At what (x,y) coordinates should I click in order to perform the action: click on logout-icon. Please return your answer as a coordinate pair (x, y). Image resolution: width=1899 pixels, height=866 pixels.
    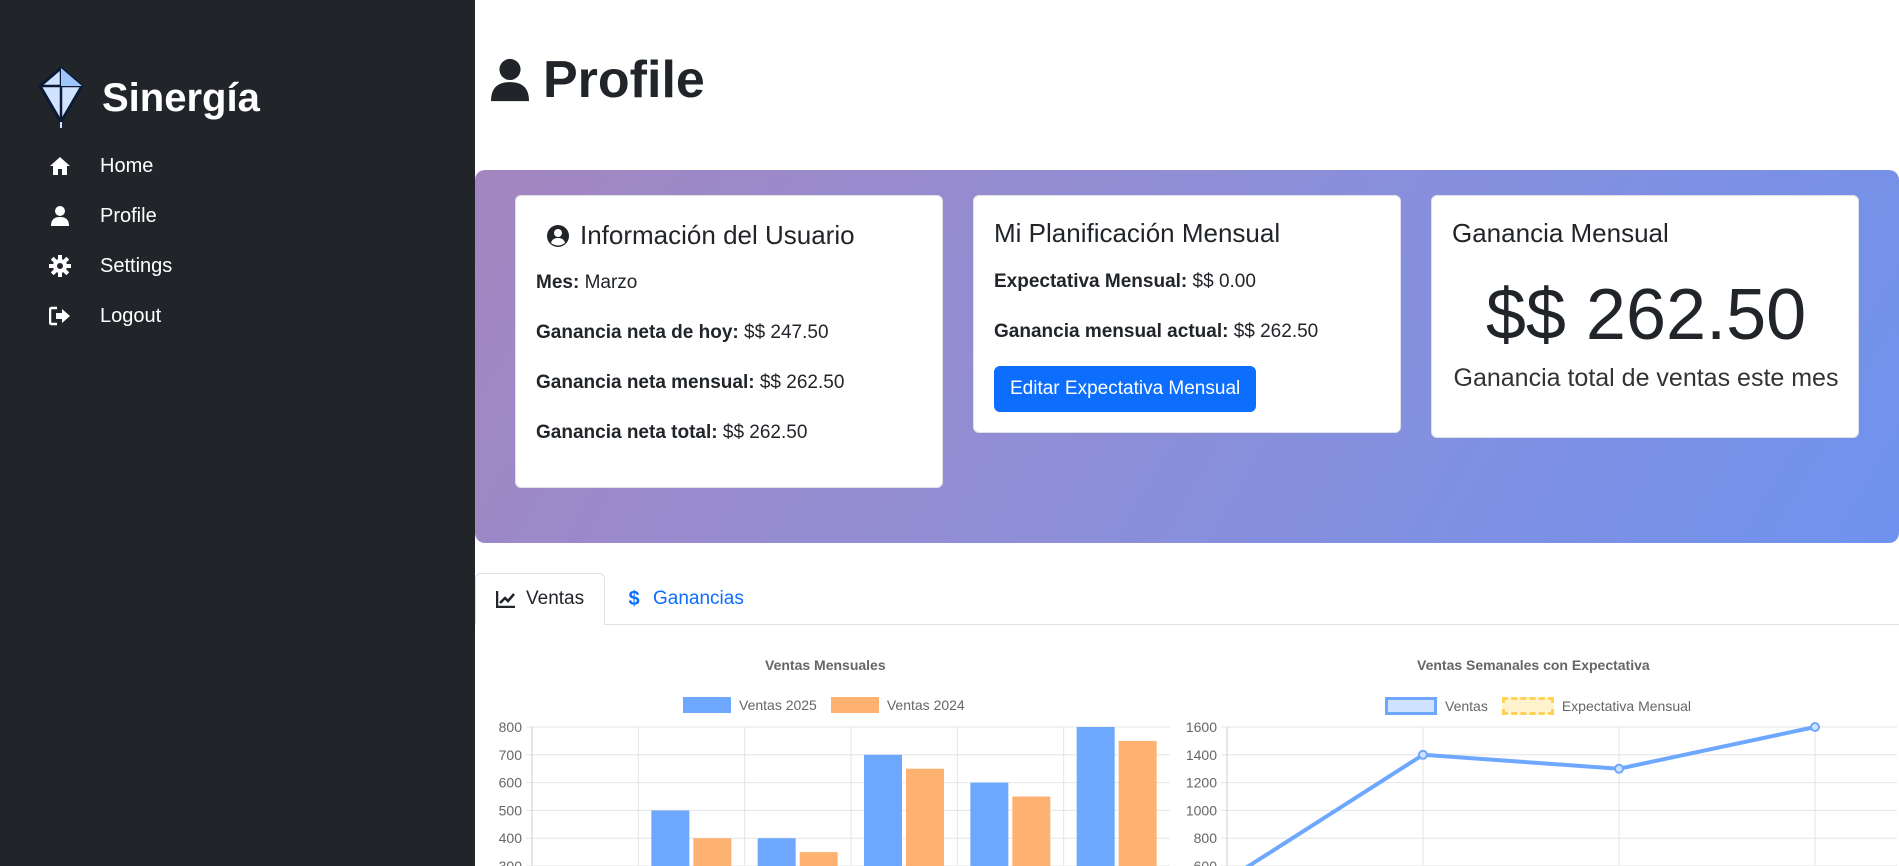
    Looking at the image, I should click on (60, 316).